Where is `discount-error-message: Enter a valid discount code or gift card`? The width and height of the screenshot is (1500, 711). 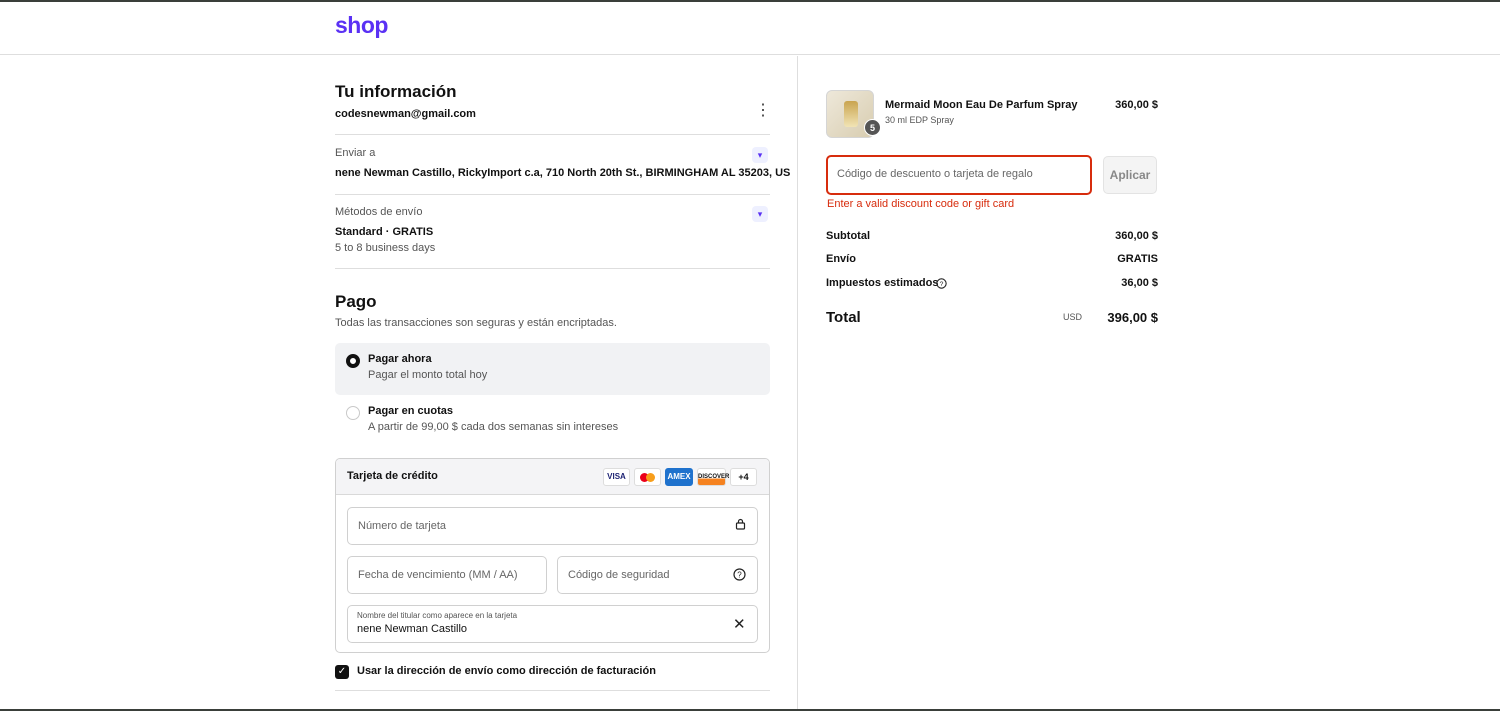 discount-error-message: Enter a valid discount code or gift card is located at coordinates (921, 204).